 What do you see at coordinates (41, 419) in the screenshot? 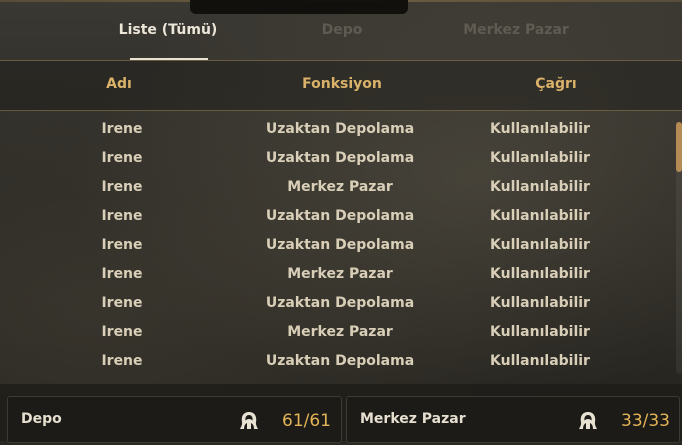
I see `depot-label: Depo` at bounding box center [41, 419].